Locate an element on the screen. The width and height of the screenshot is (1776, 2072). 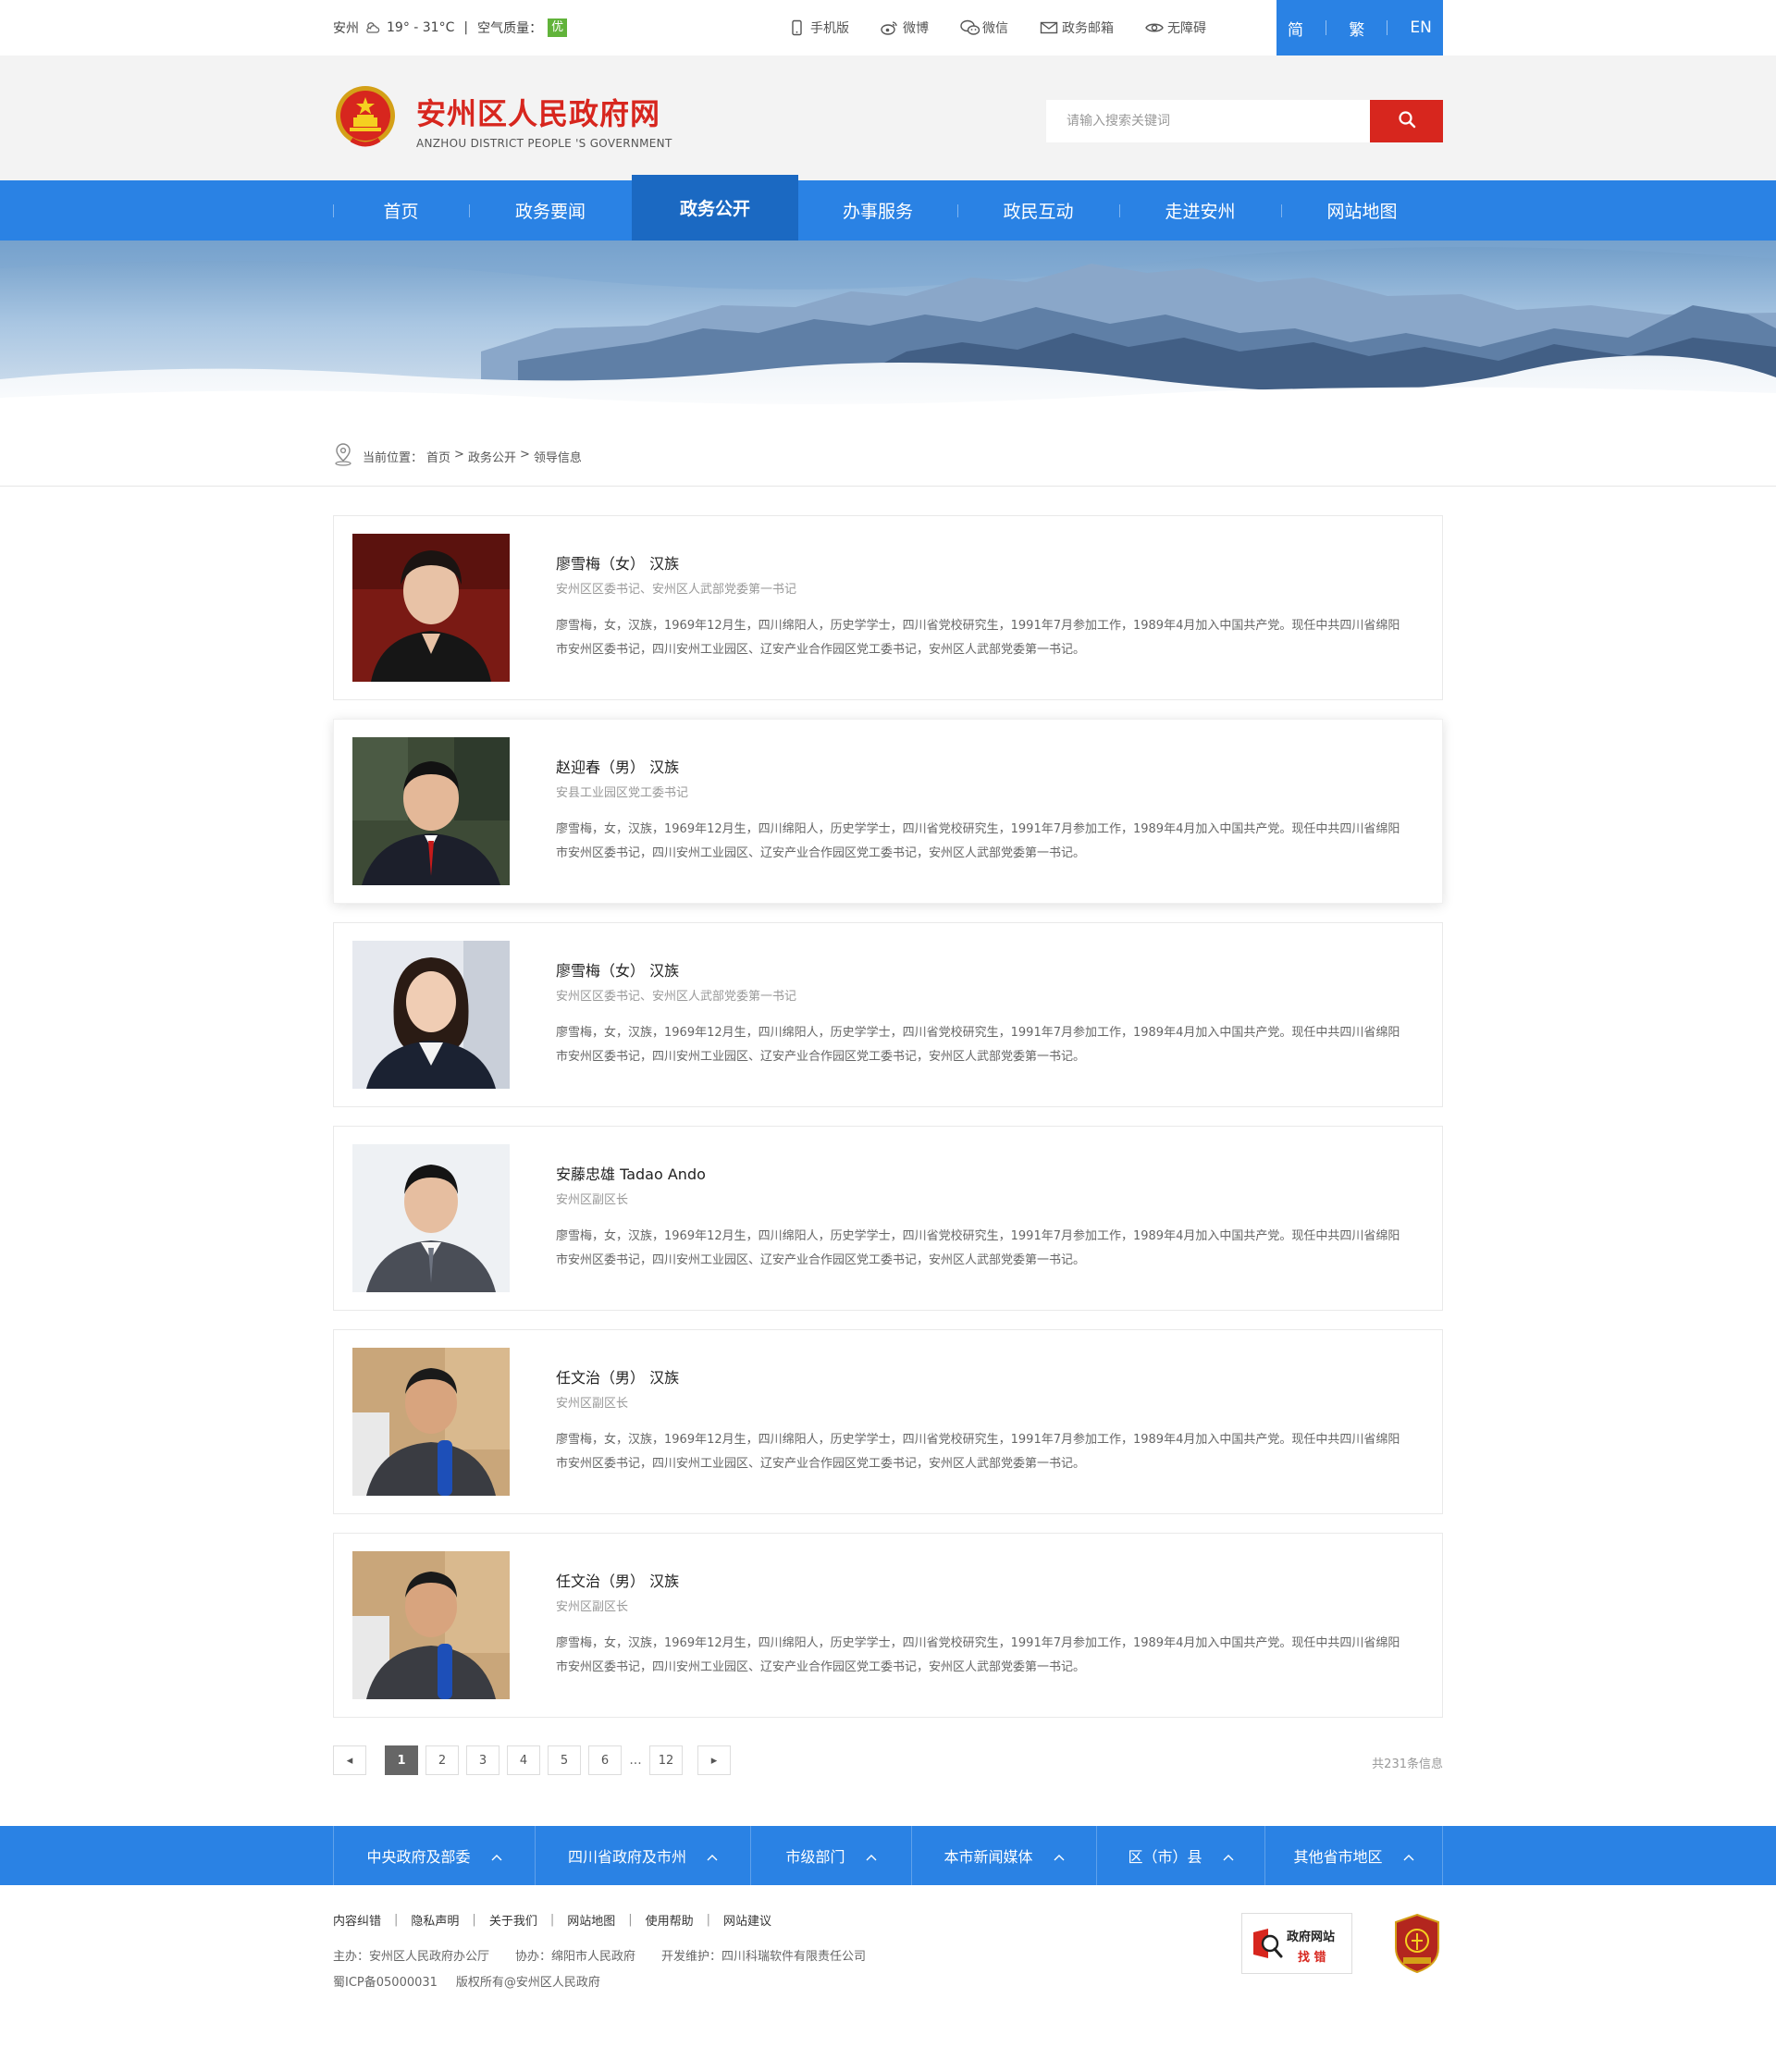
leader-post: 安县工业园区党工委书记 is located at coordinates (623, 793).